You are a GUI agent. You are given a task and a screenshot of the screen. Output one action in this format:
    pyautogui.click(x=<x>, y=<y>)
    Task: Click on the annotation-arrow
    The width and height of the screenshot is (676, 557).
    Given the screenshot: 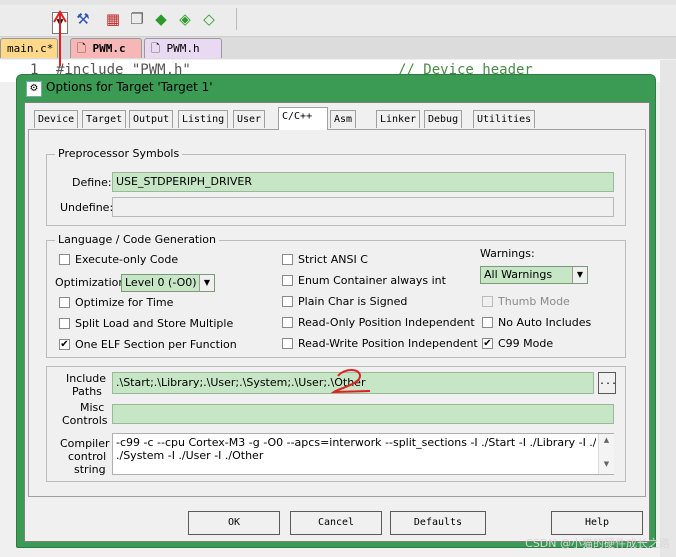 What is the action you would take?
    pyautogui.click(x=60, y=38)
    